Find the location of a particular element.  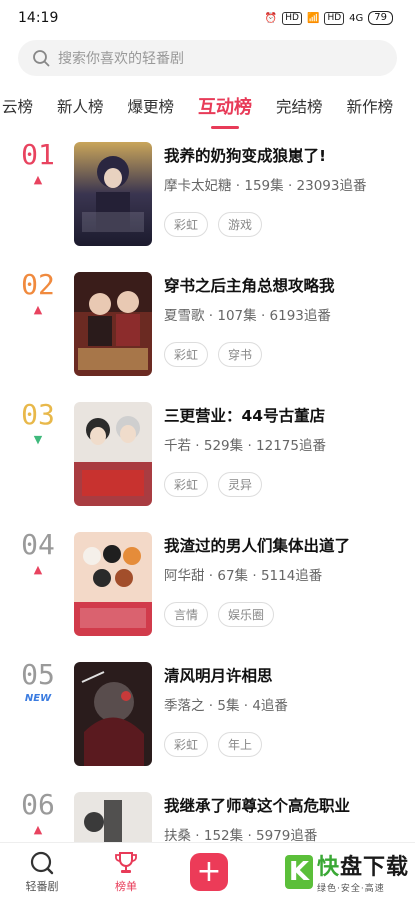

nav-rank-label: 榜单 is located at coordinates (126, 886).